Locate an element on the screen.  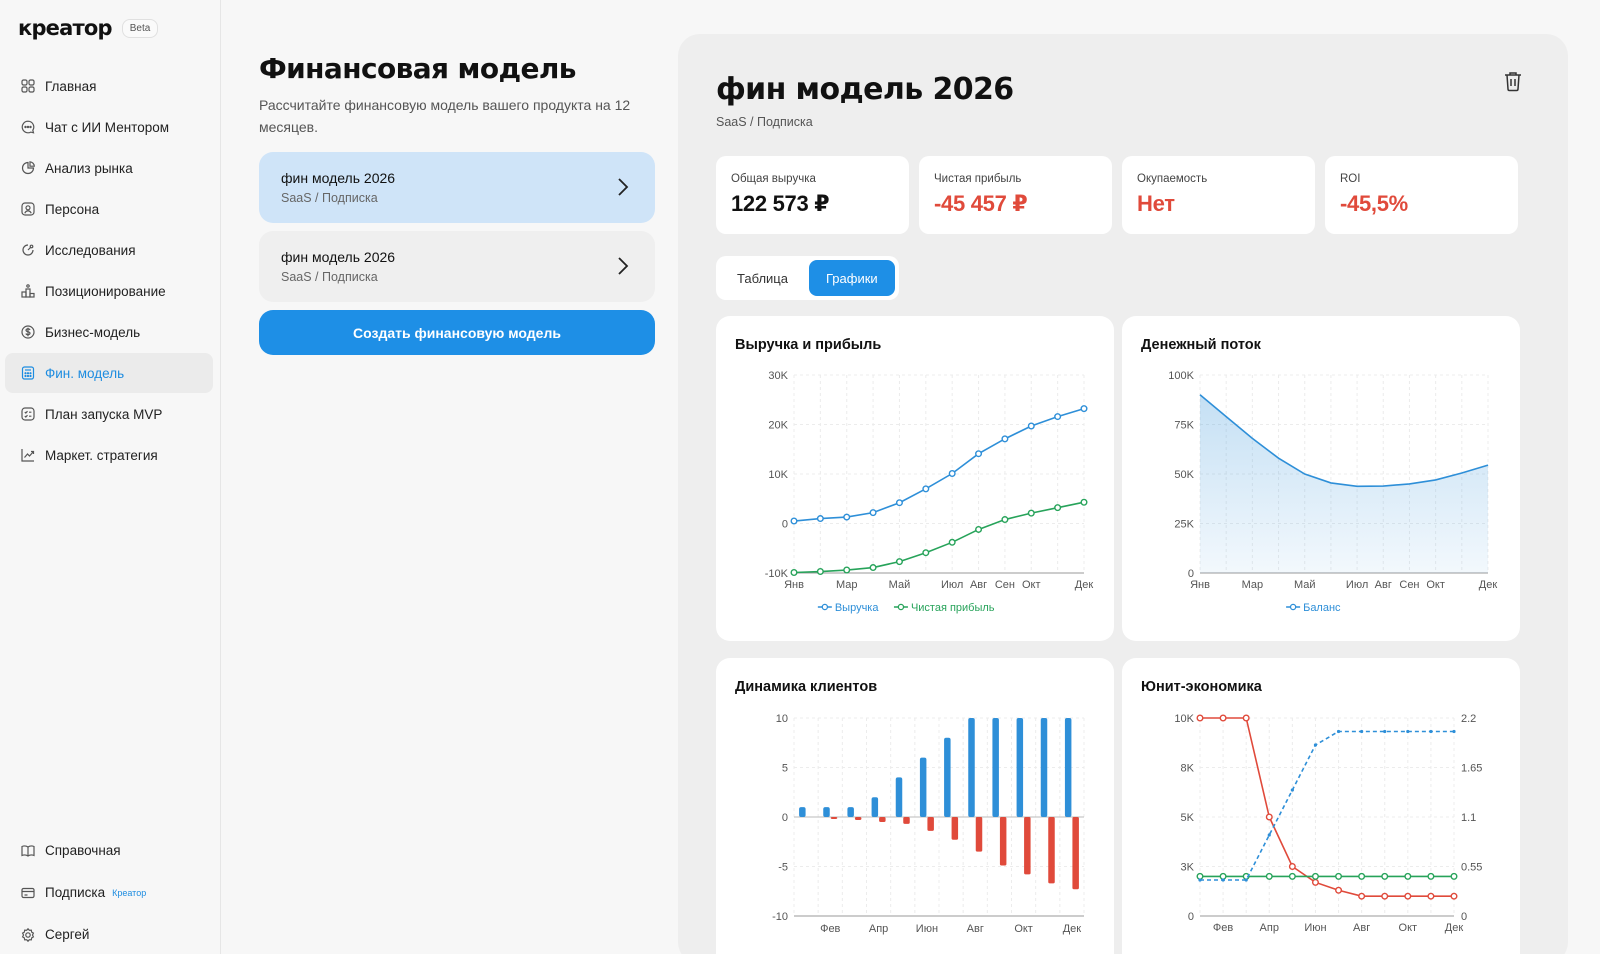
kpi-label: Общая выручка is located at coordinates (773, 179).